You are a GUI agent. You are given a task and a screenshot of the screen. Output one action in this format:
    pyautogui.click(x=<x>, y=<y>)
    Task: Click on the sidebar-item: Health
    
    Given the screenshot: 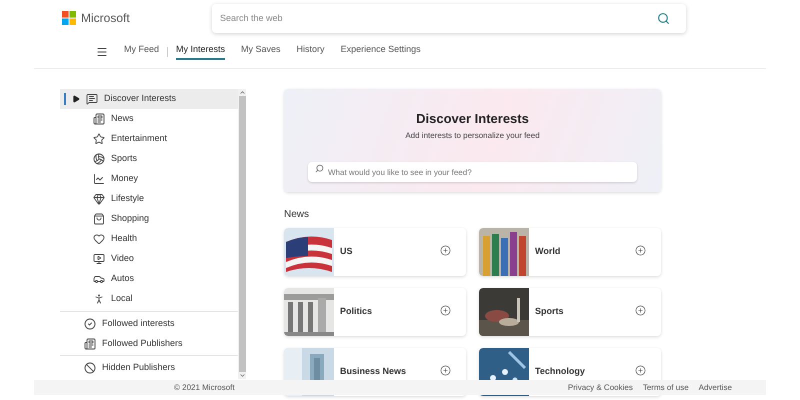 What is the action you would take?
    pyautogui.click(x=149, y=239)
    